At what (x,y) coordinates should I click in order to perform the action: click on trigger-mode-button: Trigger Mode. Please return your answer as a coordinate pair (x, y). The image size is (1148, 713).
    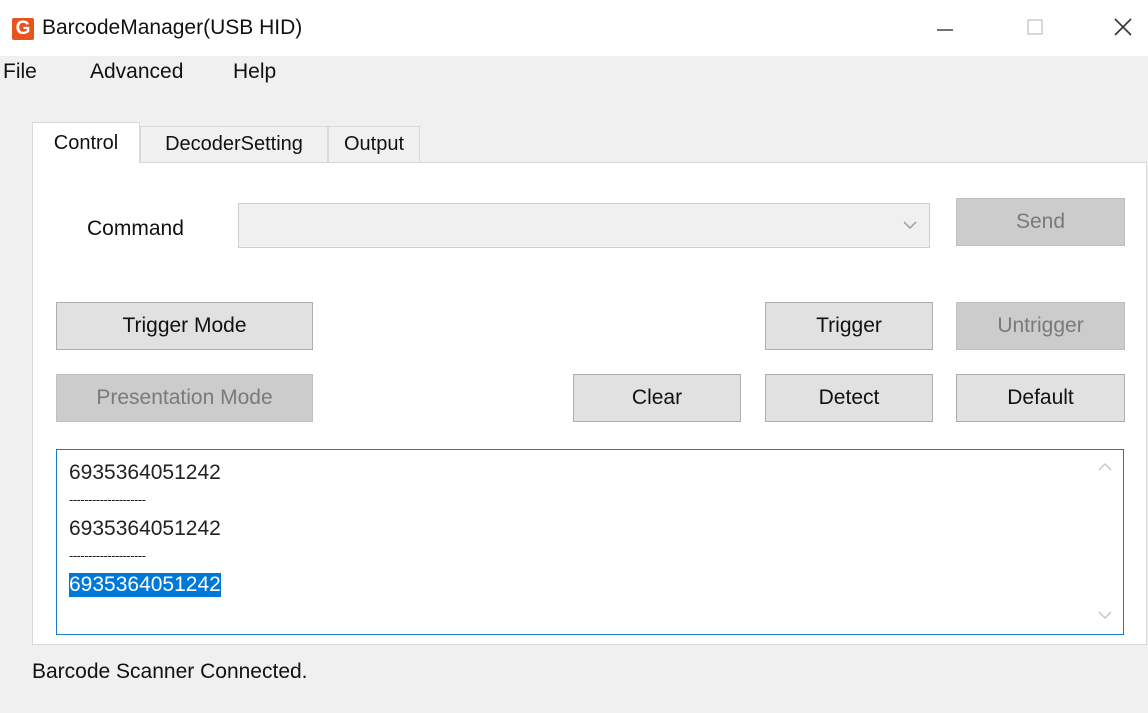
    Looking at the image, I should click on (184, 326).